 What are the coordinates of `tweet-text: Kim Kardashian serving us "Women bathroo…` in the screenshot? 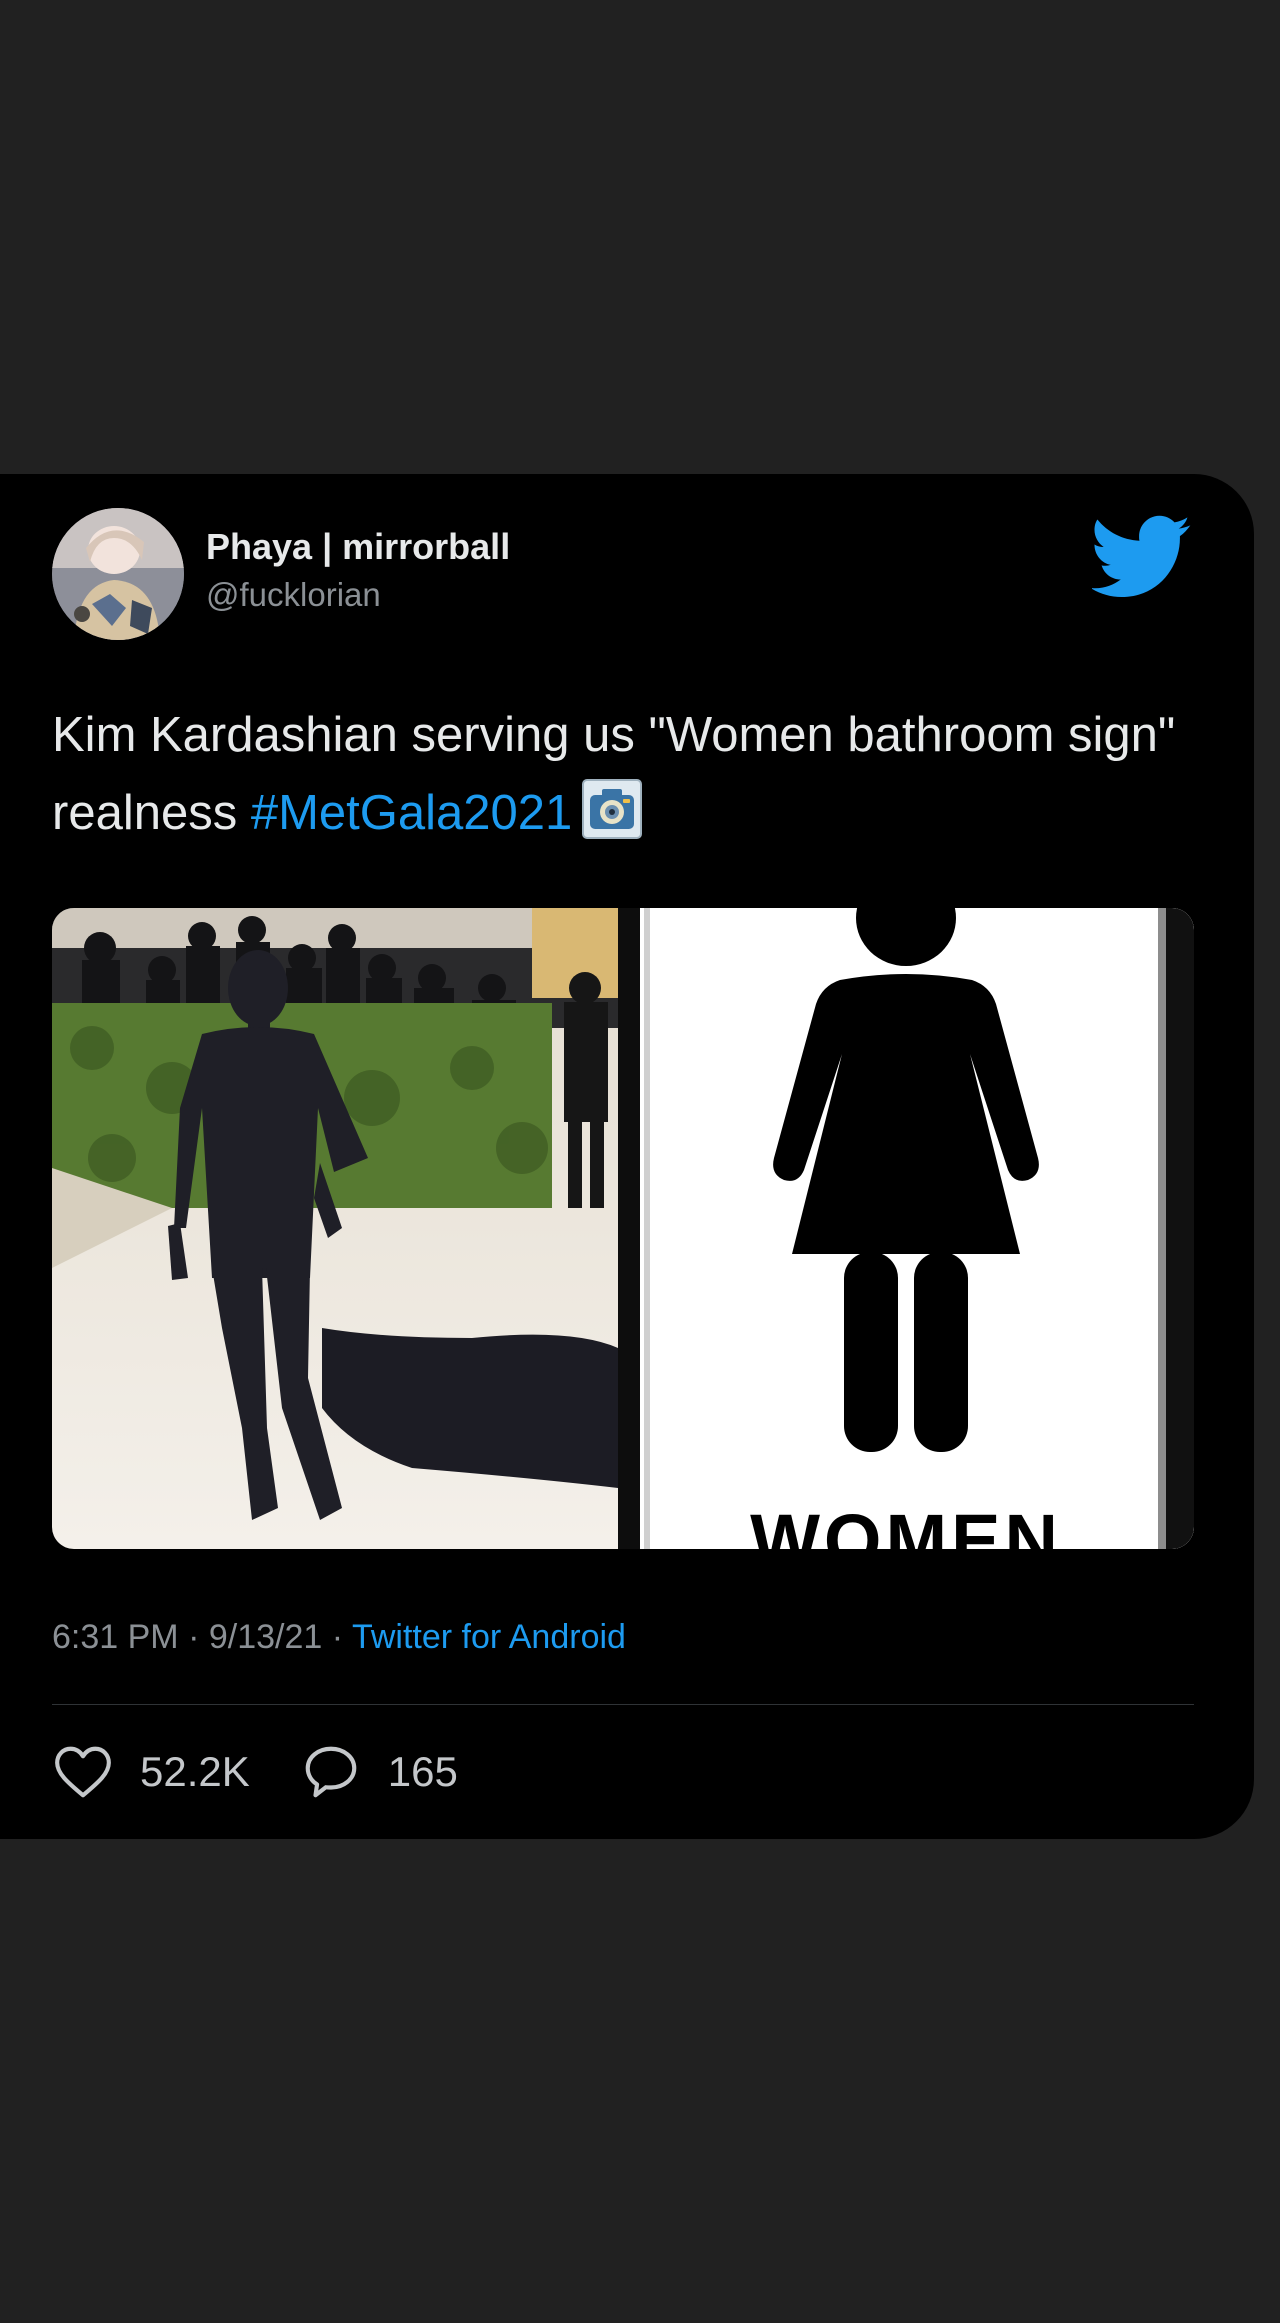 It's located at (632, 774).